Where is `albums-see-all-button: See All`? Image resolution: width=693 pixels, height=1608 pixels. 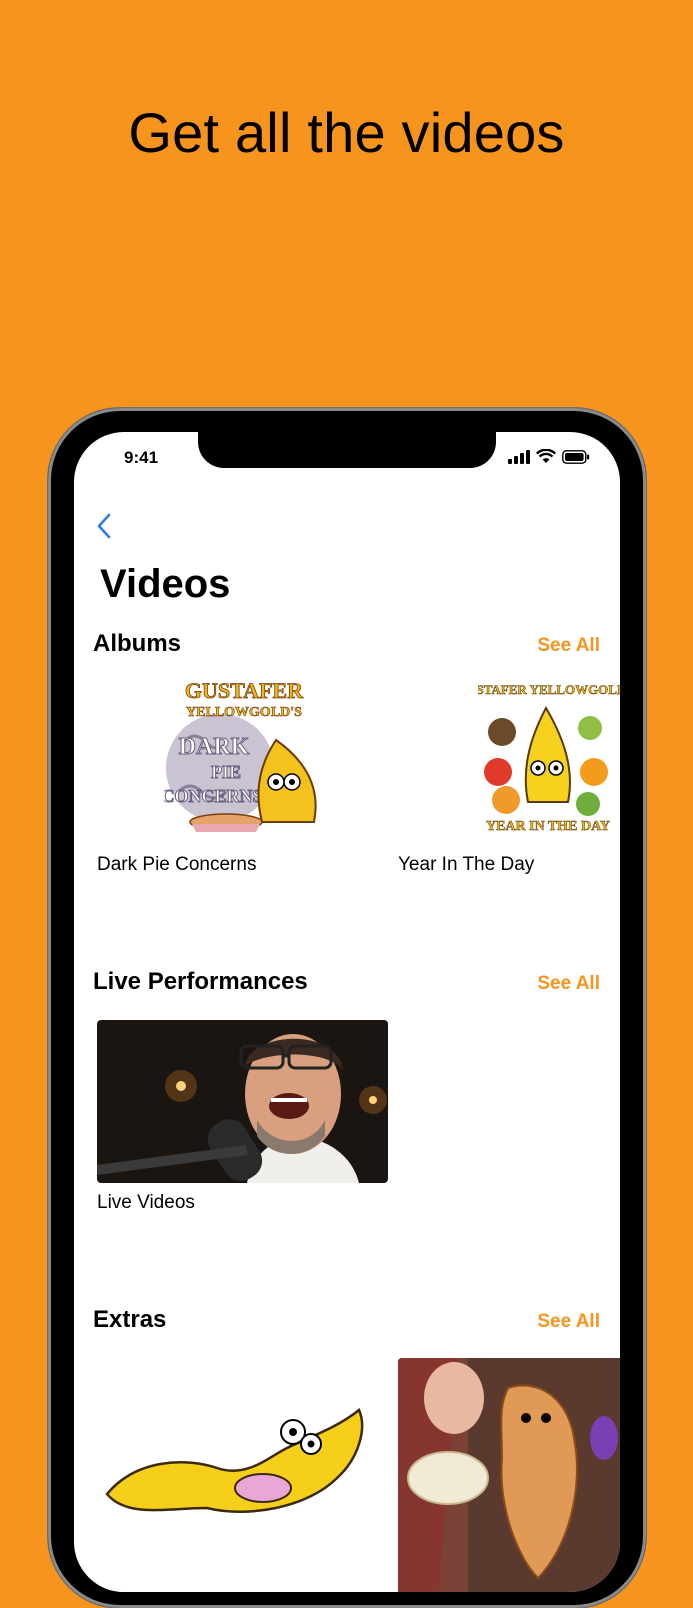
albums-see-all-button: See All is located at coordinates (568, 646).